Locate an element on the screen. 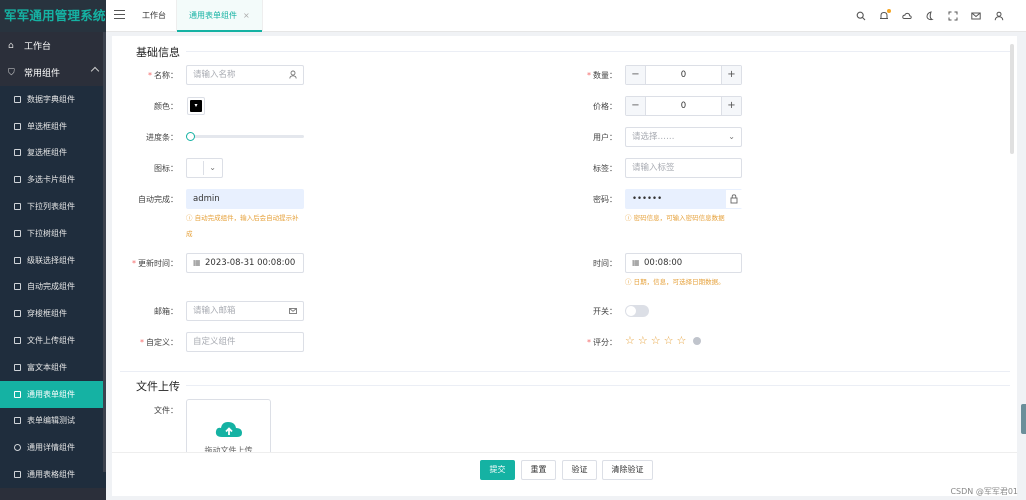 This screenshot has width=1026, height=500. quantity-stepper: − 0 + is located at coordinates (683, 75).